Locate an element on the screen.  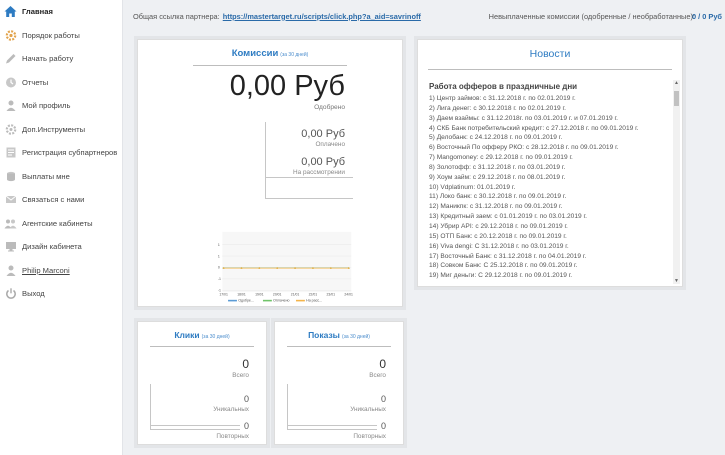
pending-value: 0,00 Руб is located at coordinates (323, 162).